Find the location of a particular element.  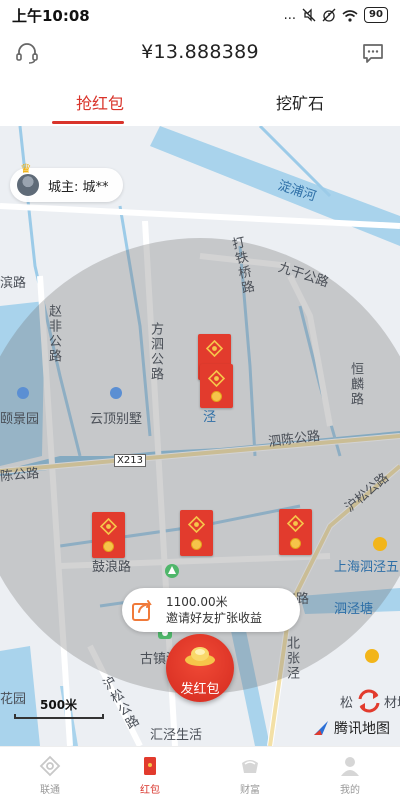

map-label-jing: 泾 is located at coordinates (210, 417).